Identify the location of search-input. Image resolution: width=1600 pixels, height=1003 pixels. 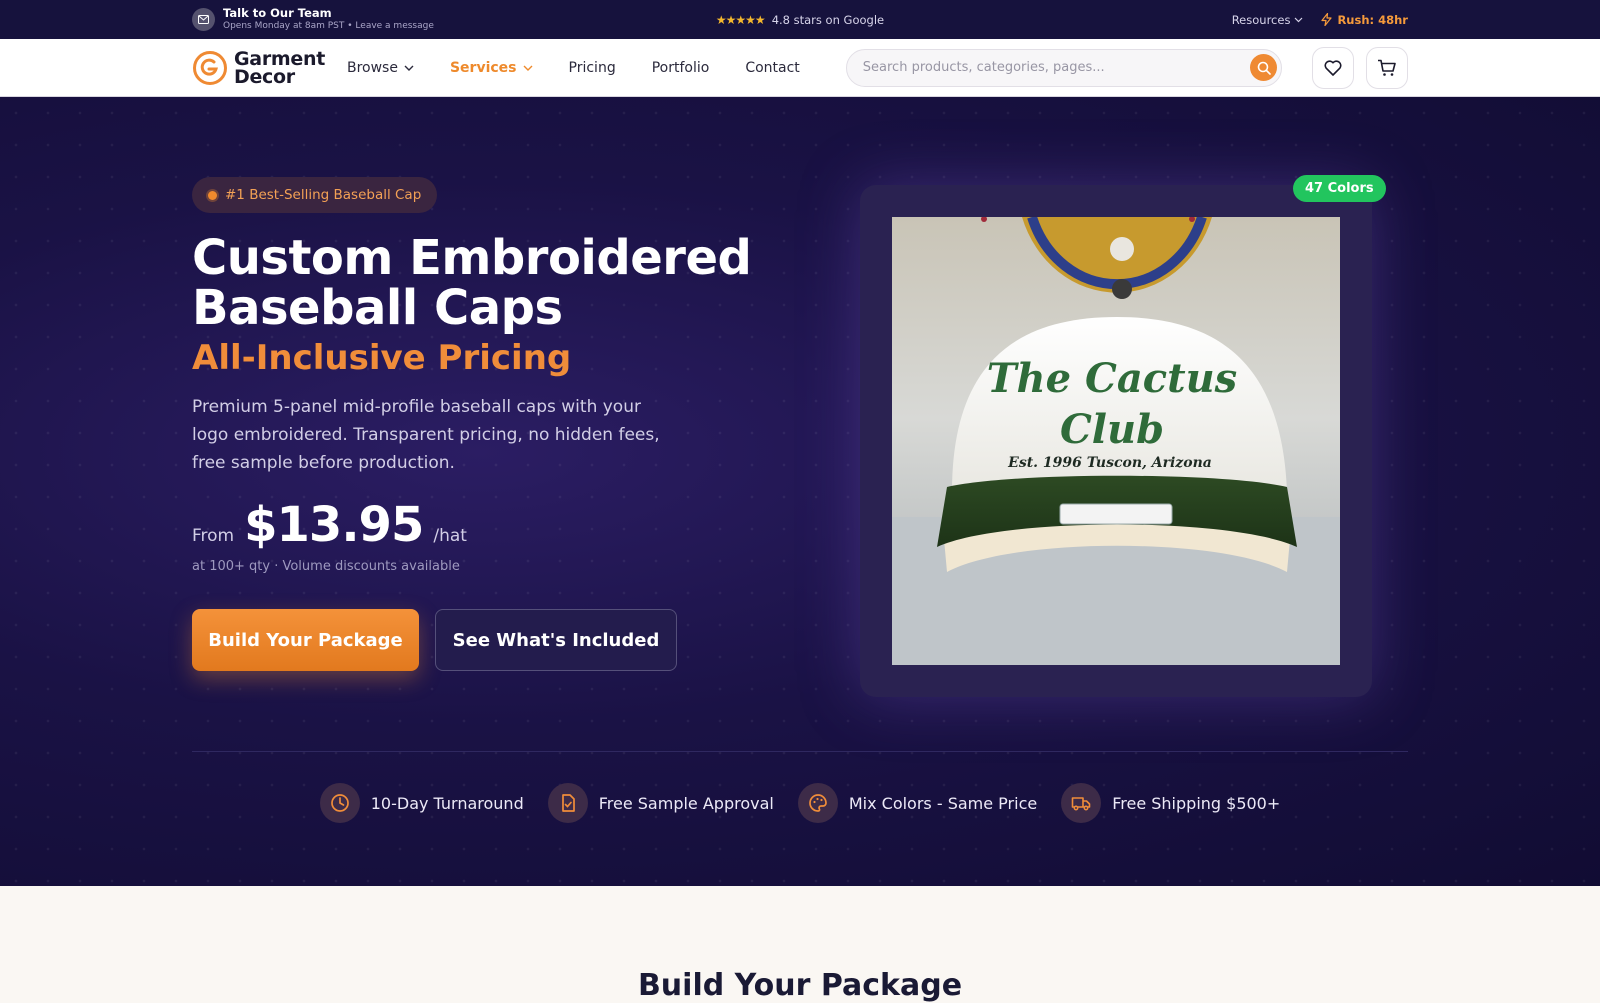
(1052, 67).